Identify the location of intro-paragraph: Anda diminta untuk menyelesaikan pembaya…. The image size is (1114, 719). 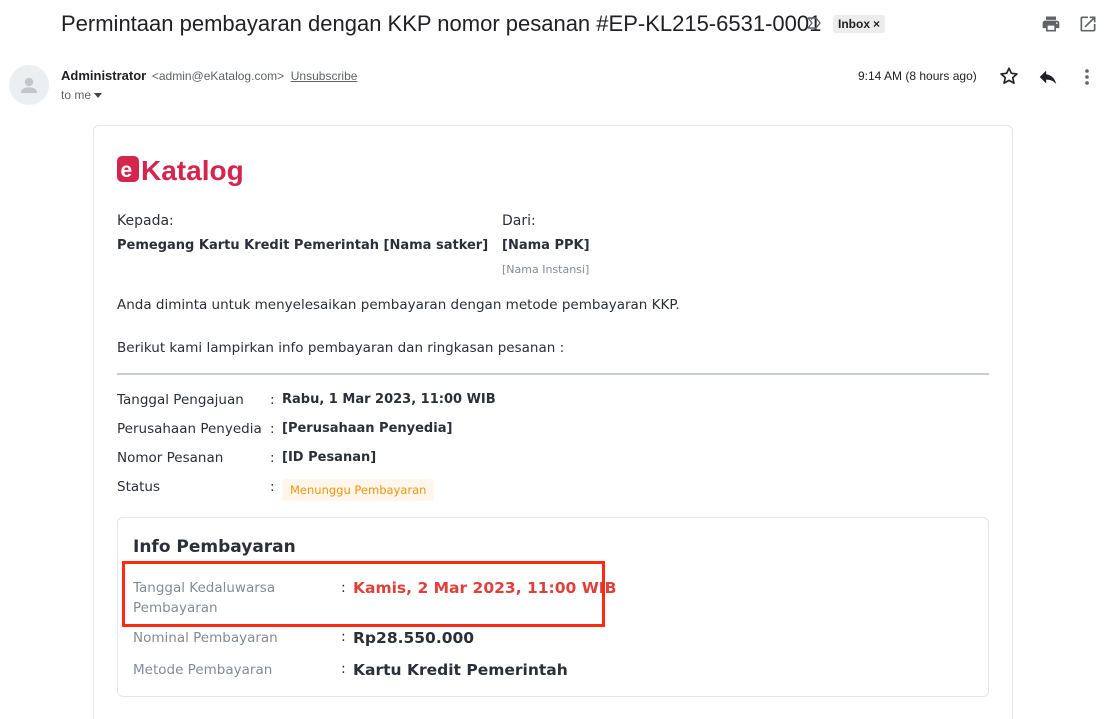
(398, 305).